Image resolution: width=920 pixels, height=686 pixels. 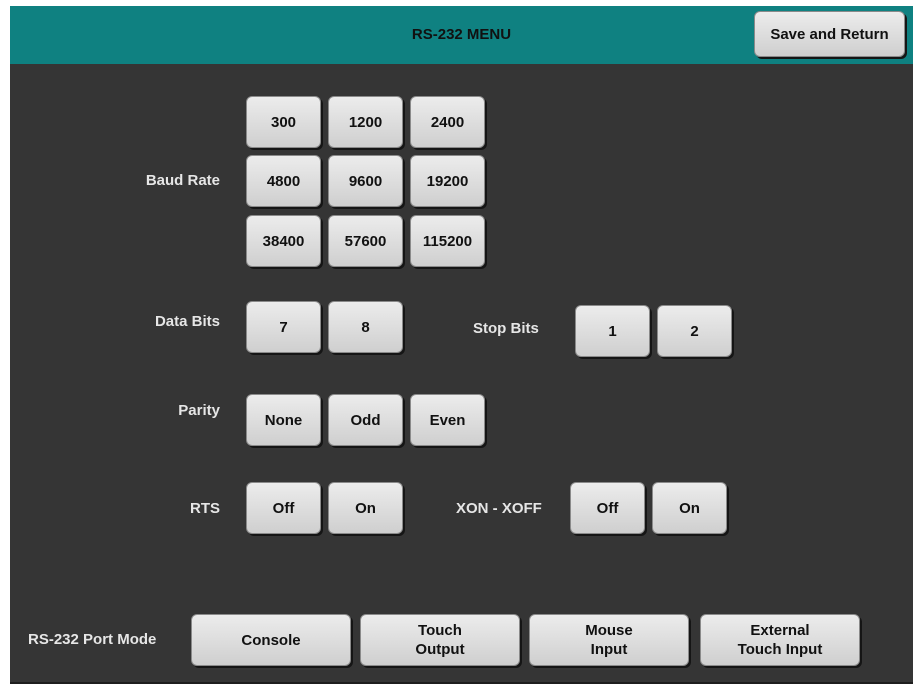 What do you see at coordinates (187, 321) in the screenshot?
I see `data-bits-label: Data Bits` at bounding box center [187, 321].